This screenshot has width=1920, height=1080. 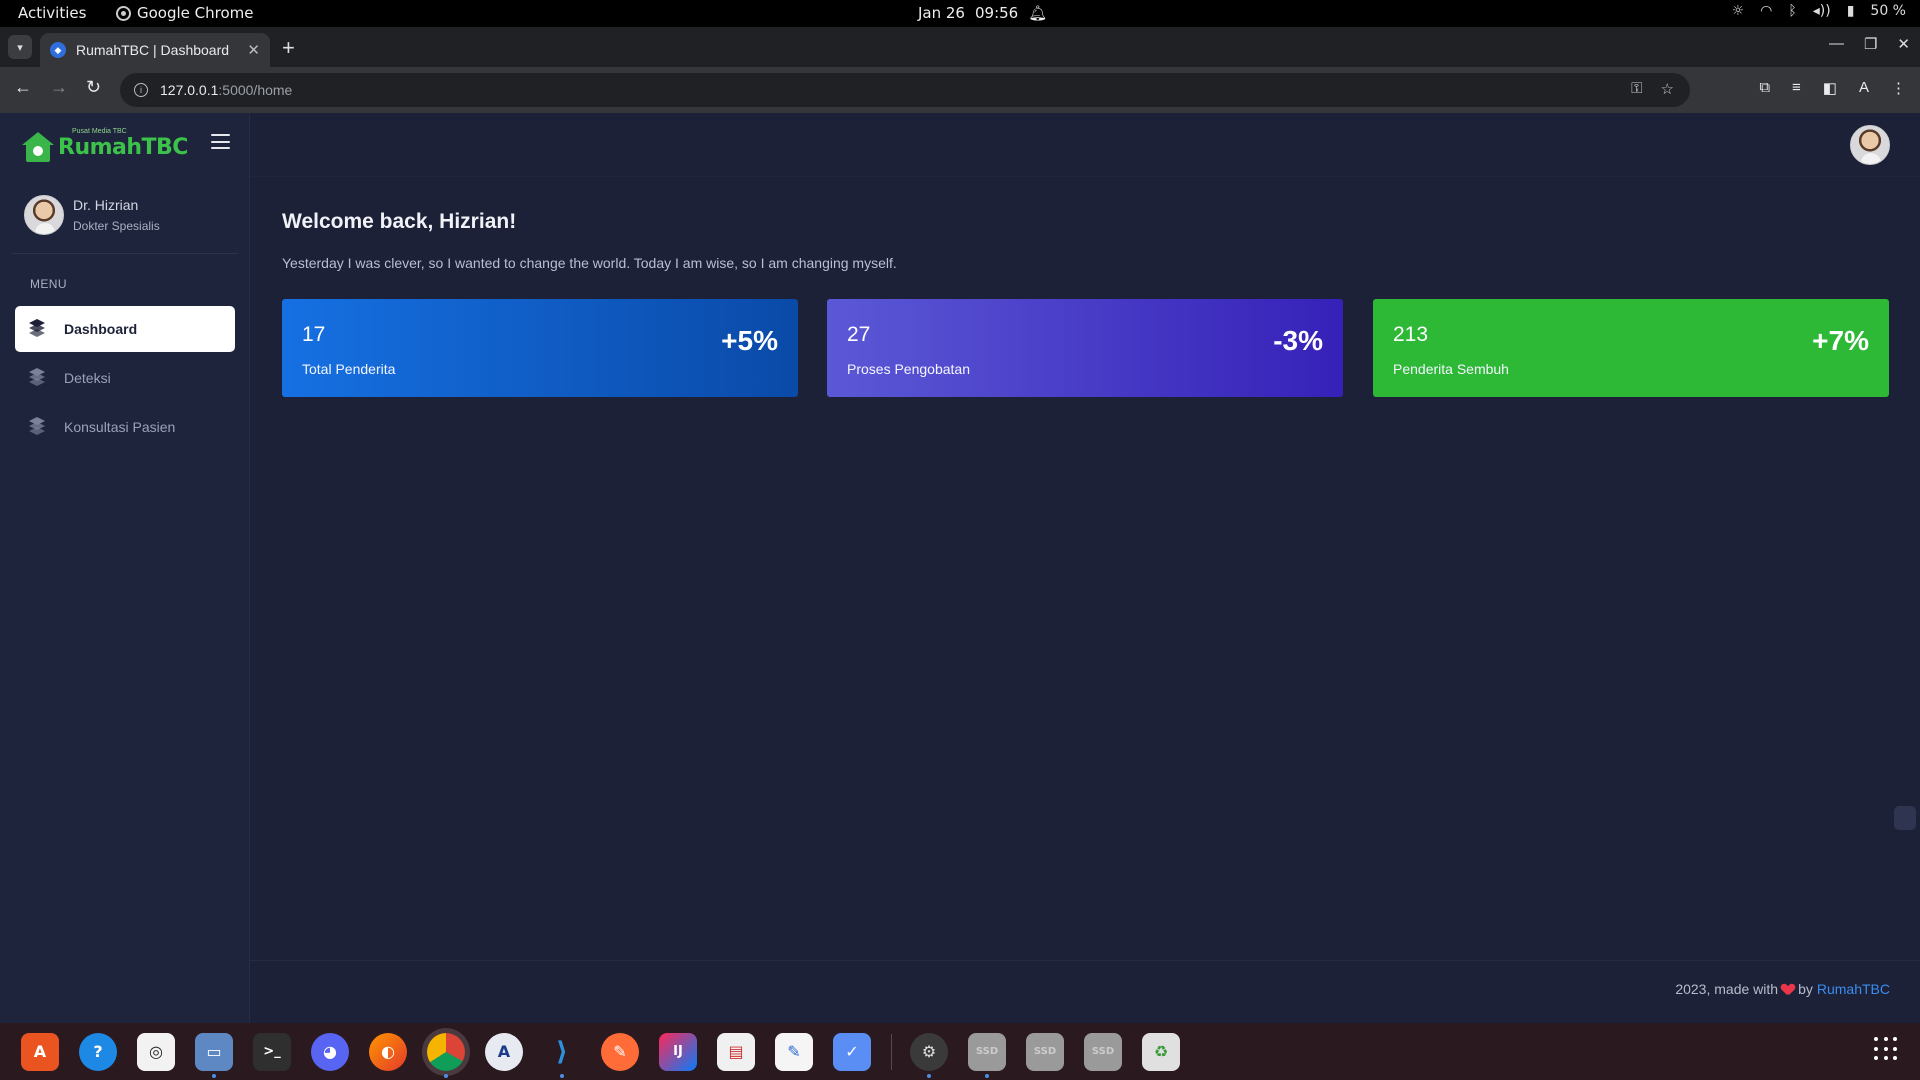 I want to click on footer: 2023, made with by RumahTBC, so click(x=1085, y=990).